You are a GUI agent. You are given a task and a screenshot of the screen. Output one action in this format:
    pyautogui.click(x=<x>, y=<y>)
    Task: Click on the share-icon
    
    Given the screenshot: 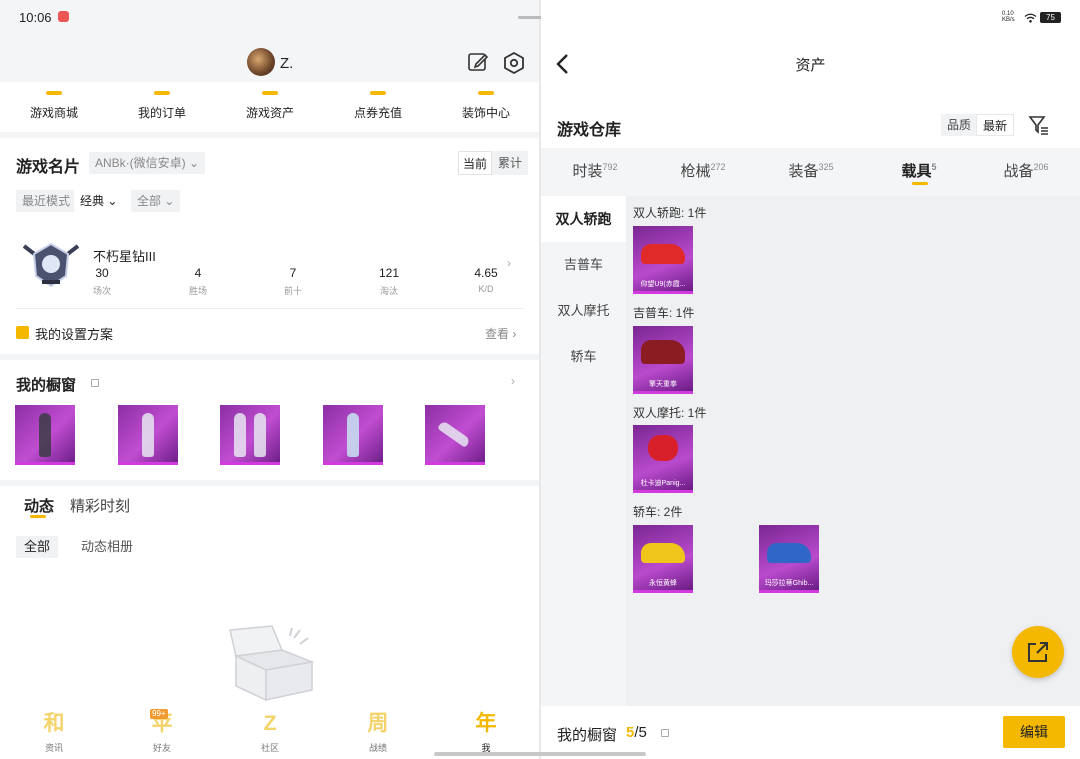 What is the action you would take?
    pyautogui.click(x=1038, y=652)
    